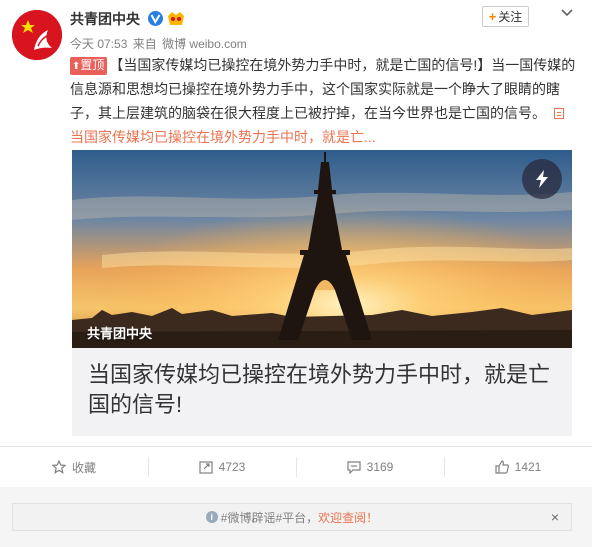  Describe the element at coordinates (206, 467) in the screenshot. I see `repost-icon` at that location.